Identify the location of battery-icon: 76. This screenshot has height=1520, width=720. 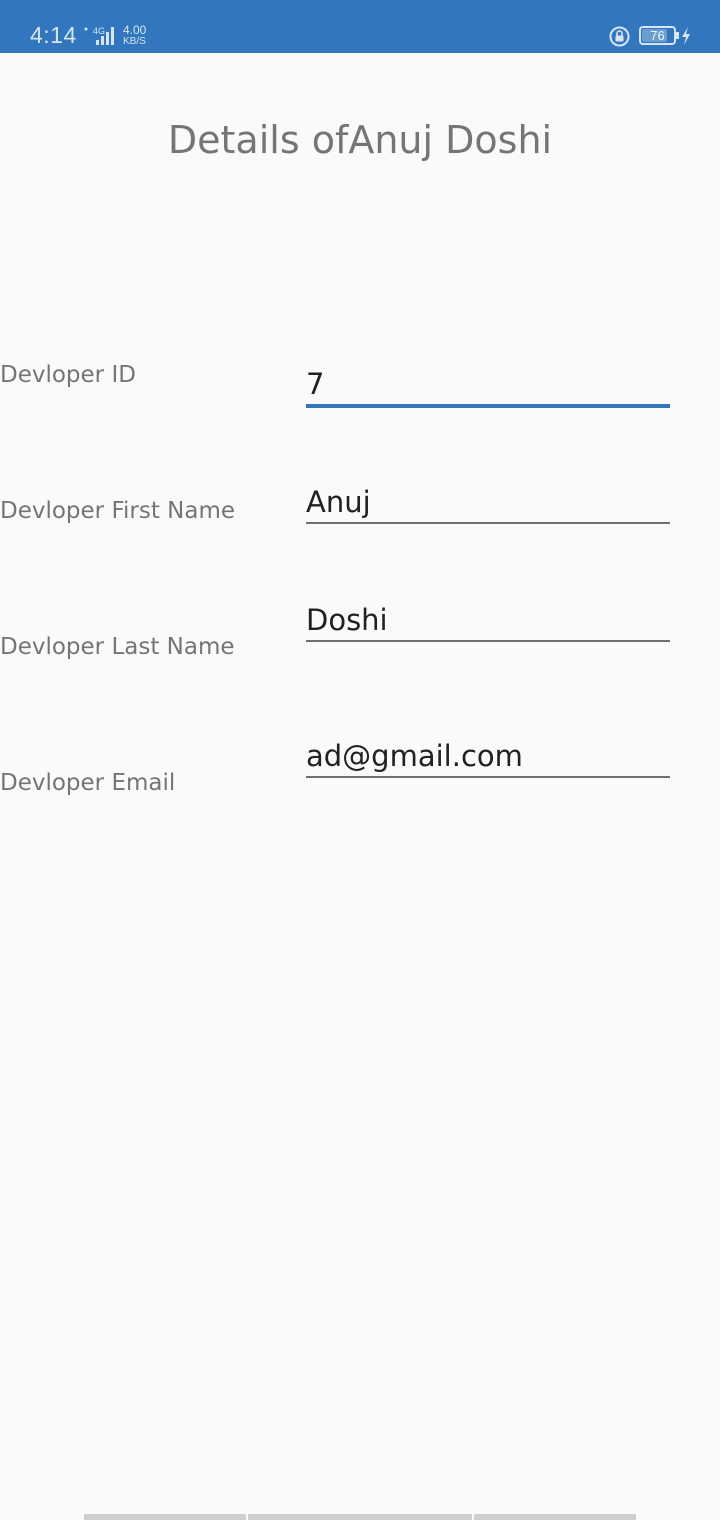
(657, 35).